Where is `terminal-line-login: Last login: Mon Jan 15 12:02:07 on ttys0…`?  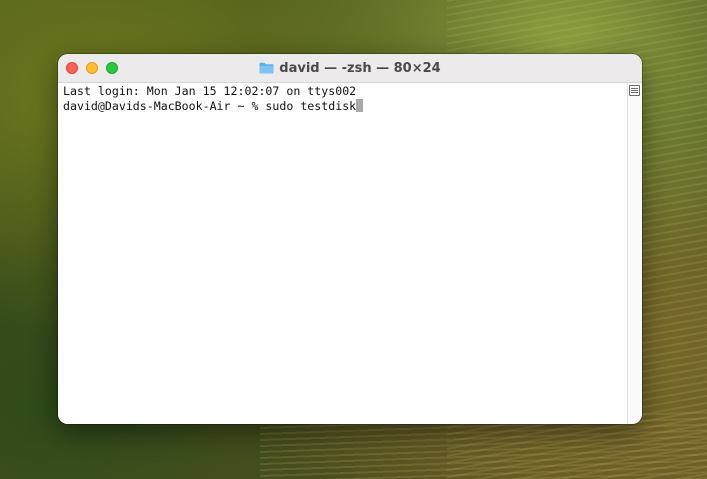 terminal-line-login: Last login: Mon Jan 15 12:02:07 on ttys0… is located at coordinates (210, 91).